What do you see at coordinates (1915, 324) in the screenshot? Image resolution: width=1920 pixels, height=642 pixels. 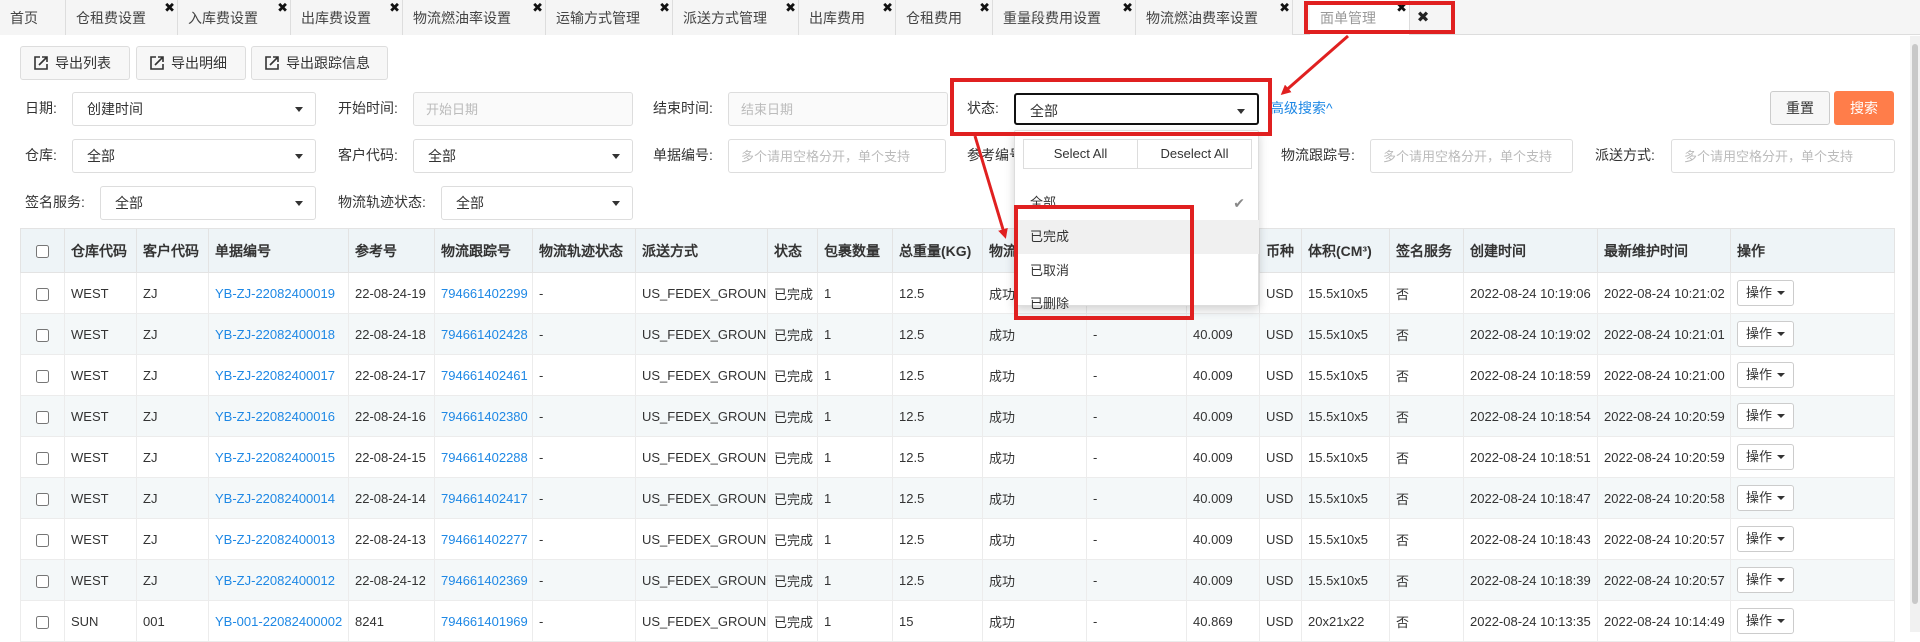 I see `scrollbar-thumb` at bounding box center [1915, 324].